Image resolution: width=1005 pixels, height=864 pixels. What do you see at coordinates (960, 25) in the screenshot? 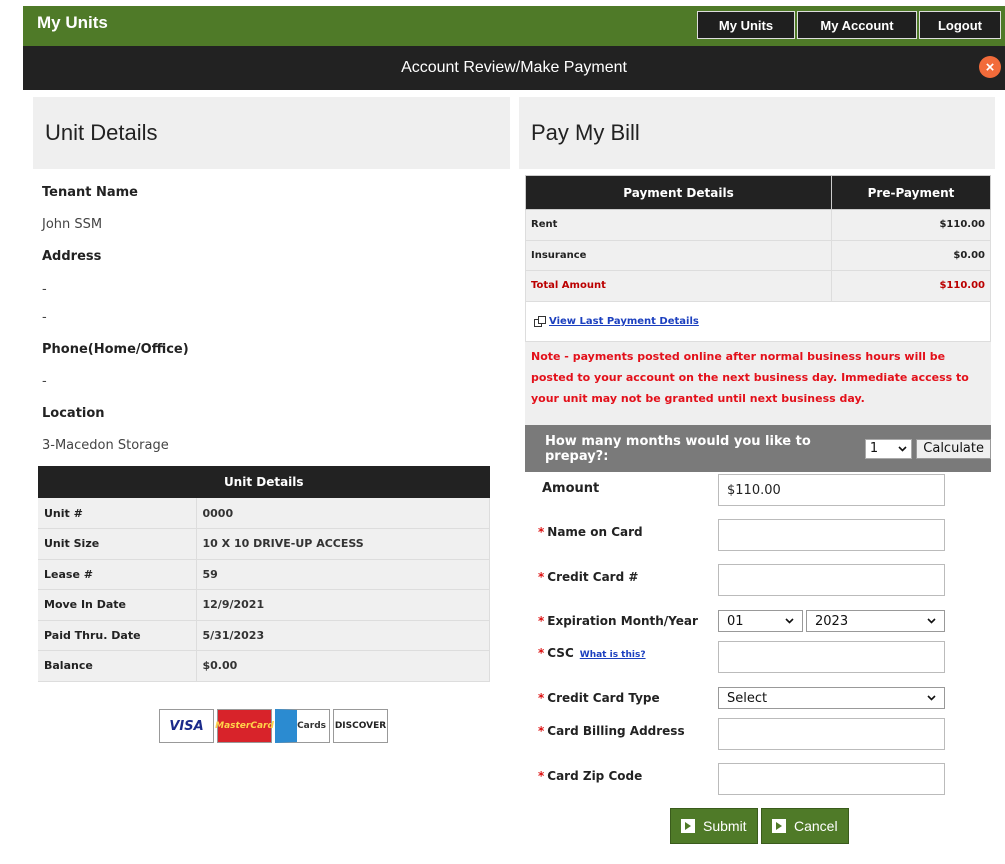
I see `nav-logout-button: Logout` at bounding box center [960, 25].